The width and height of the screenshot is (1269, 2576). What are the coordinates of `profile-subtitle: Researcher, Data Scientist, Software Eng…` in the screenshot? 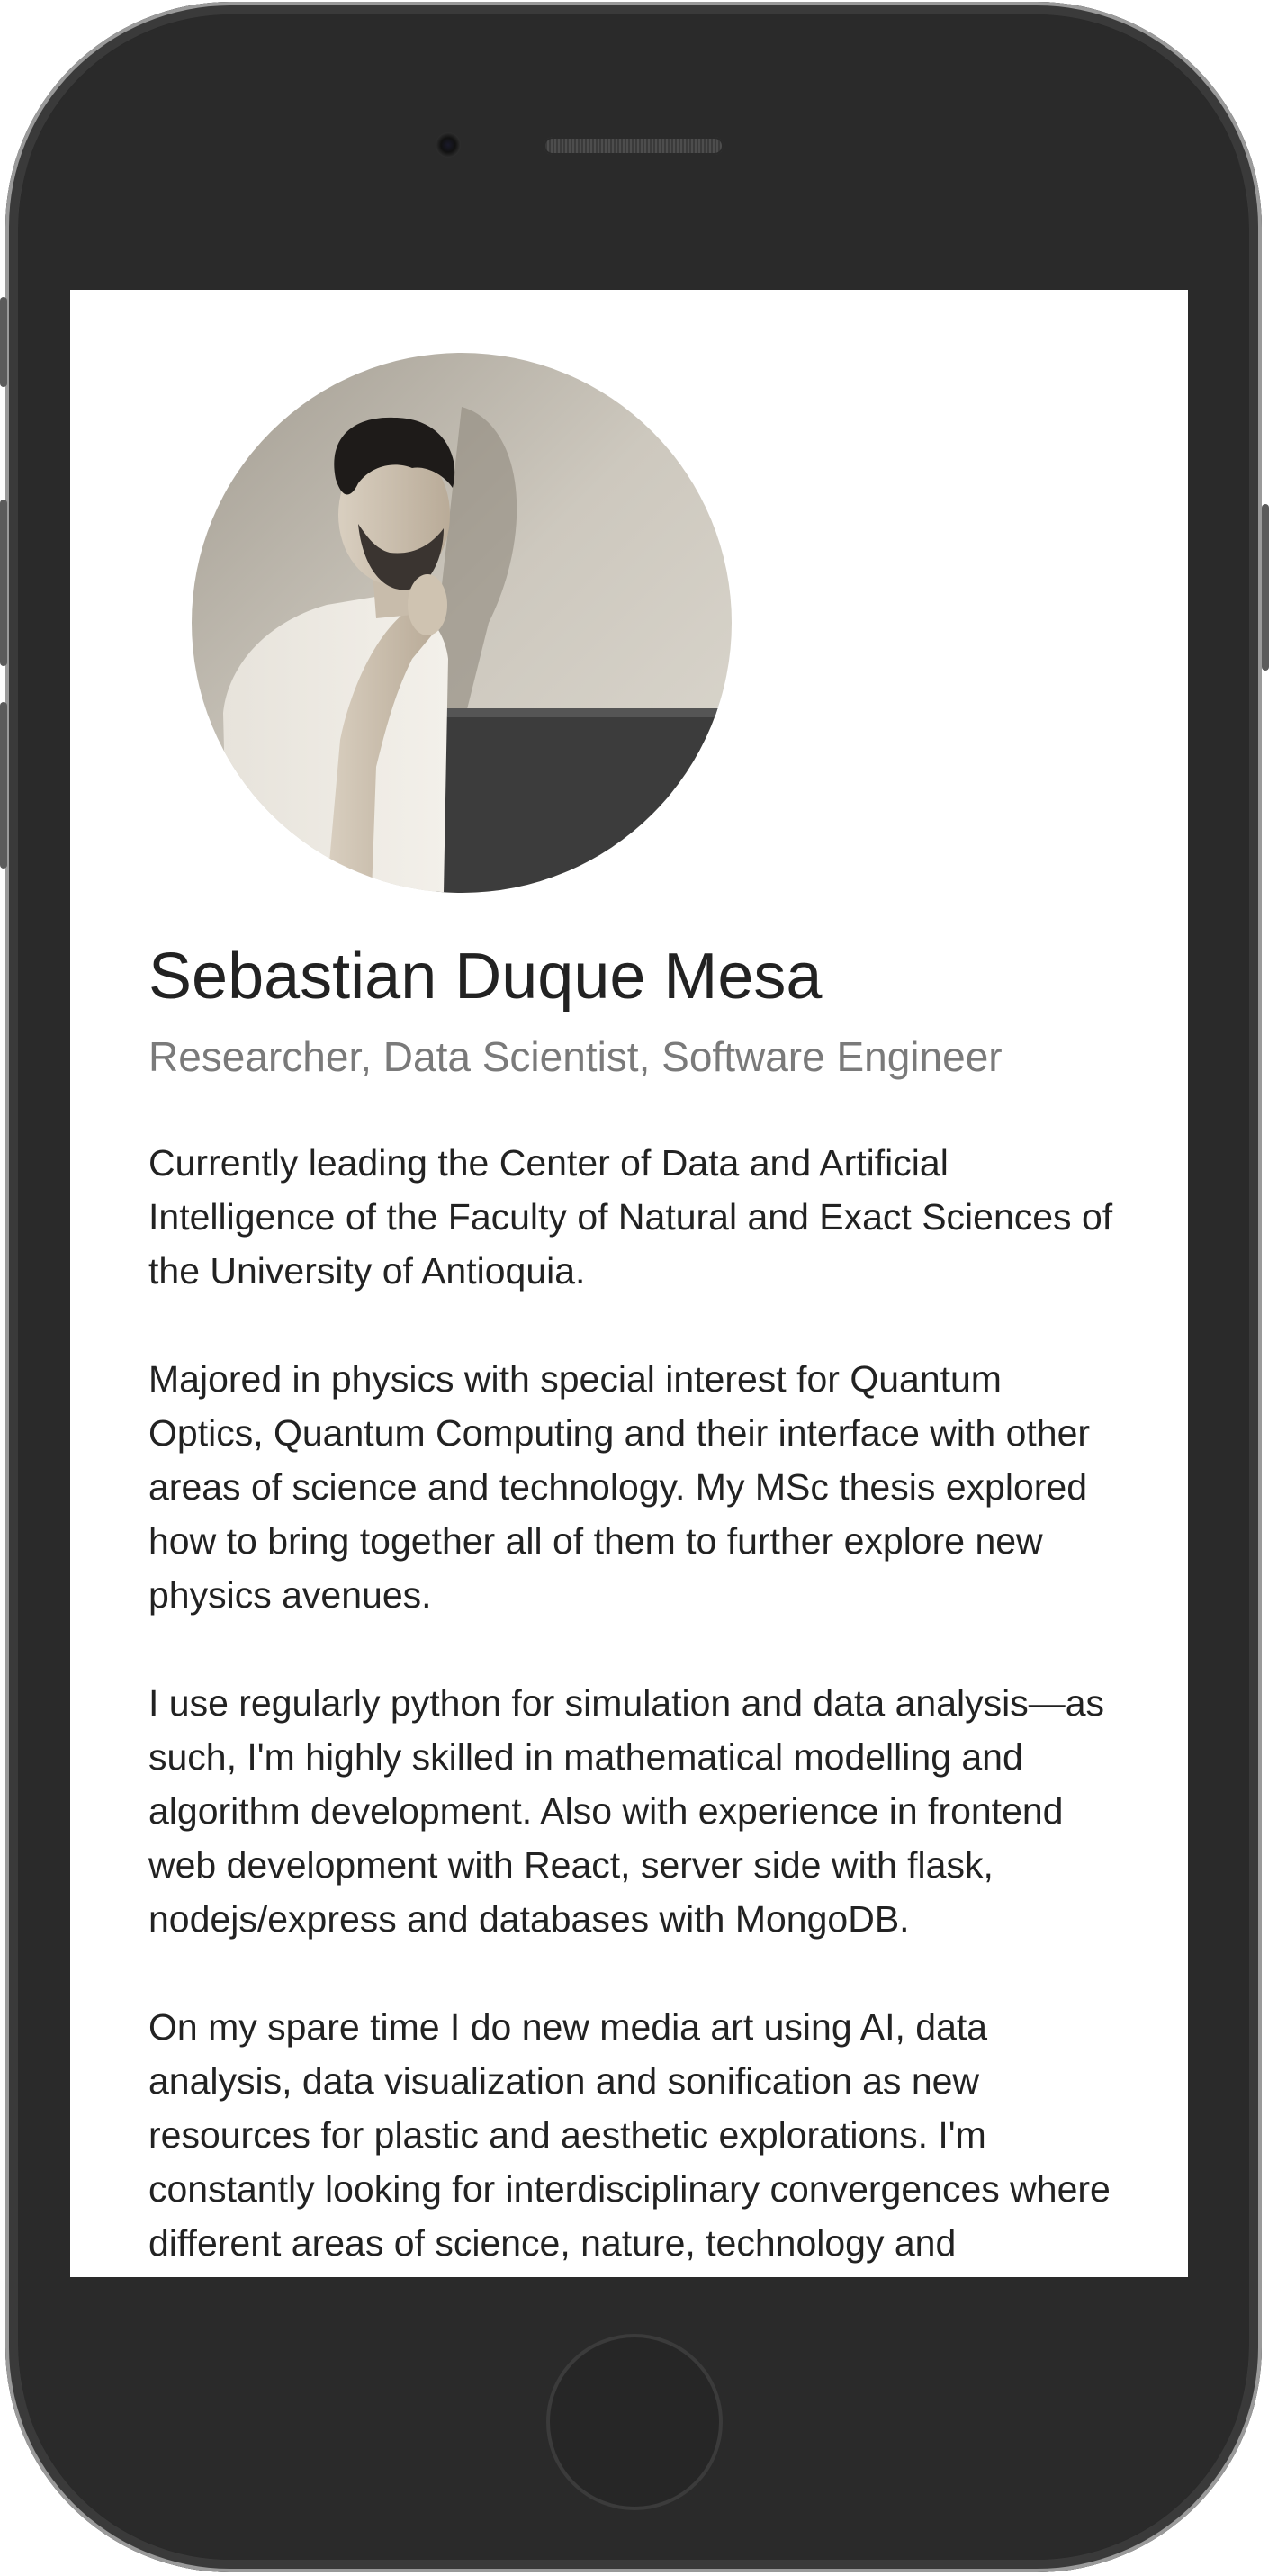 It's located at (575, 1056).